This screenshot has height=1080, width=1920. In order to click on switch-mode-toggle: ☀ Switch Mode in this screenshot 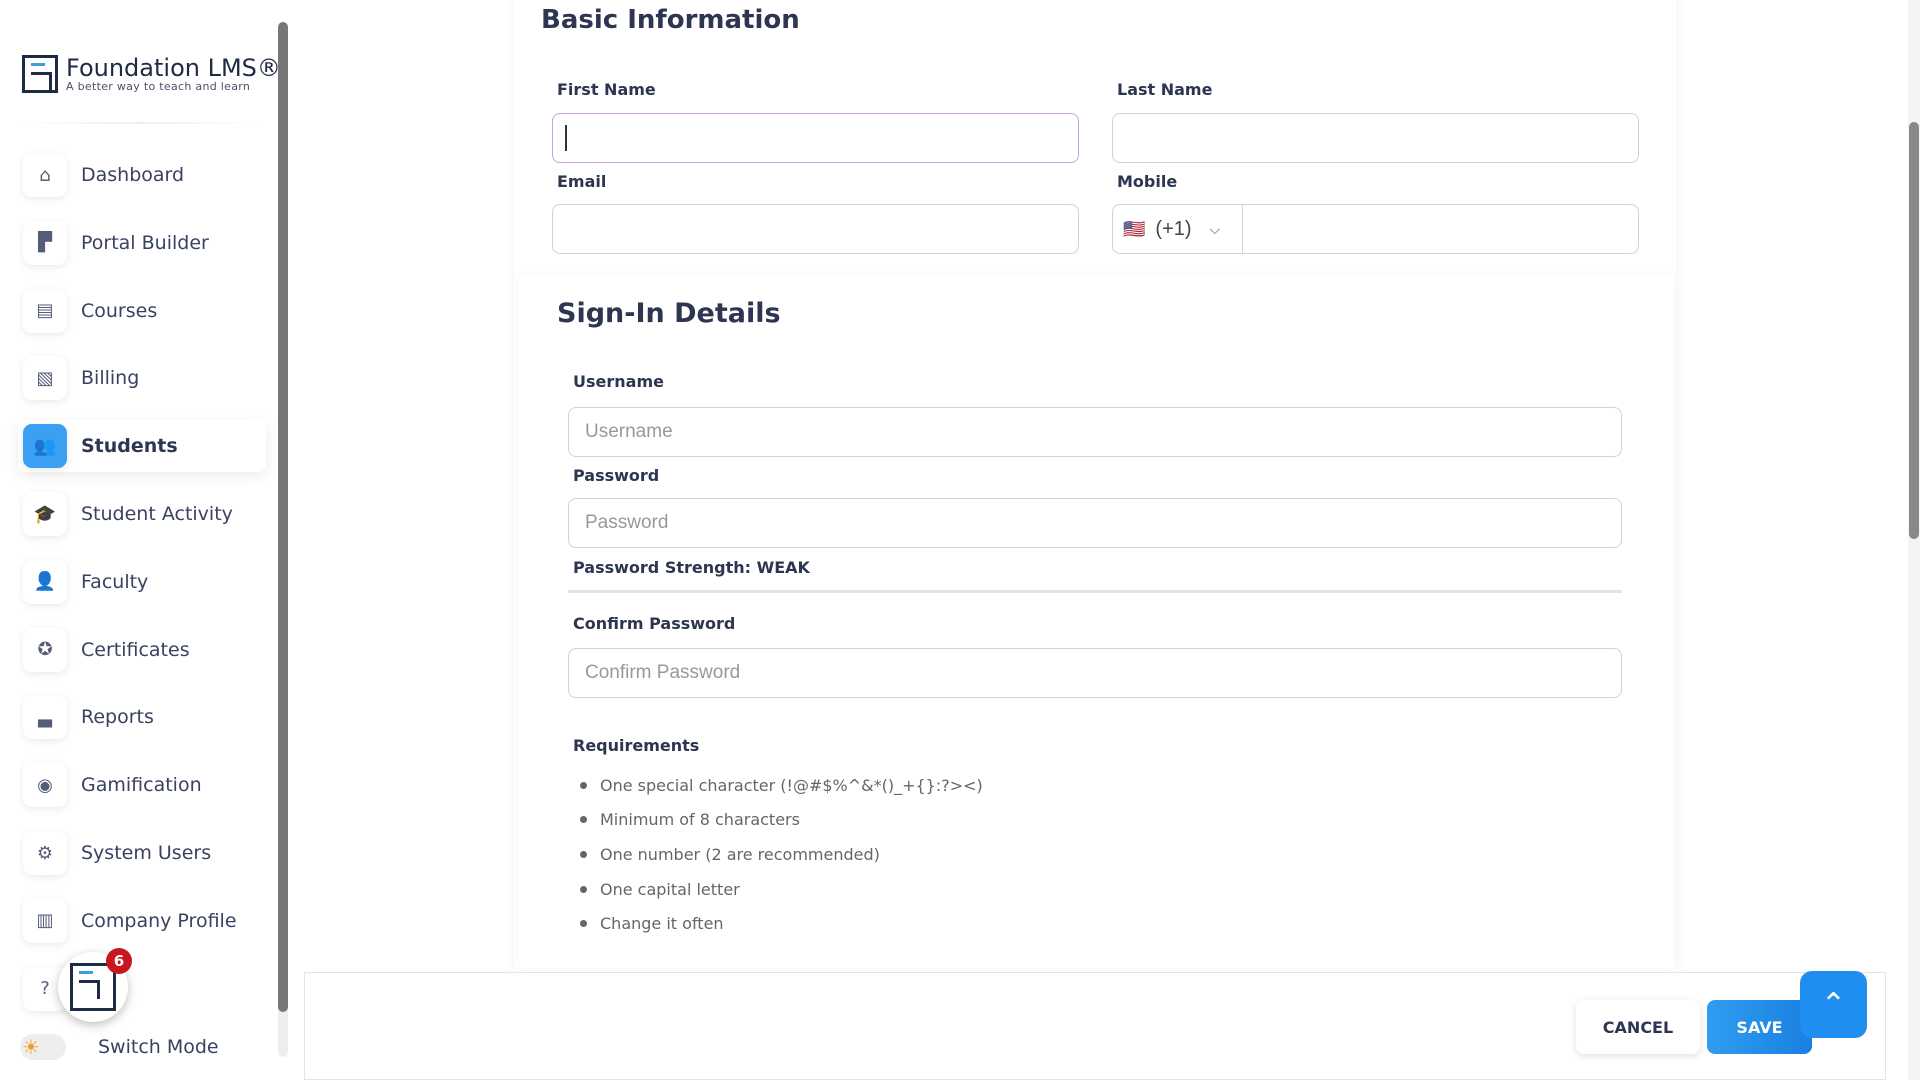, I will do `click(119, 1047)`.